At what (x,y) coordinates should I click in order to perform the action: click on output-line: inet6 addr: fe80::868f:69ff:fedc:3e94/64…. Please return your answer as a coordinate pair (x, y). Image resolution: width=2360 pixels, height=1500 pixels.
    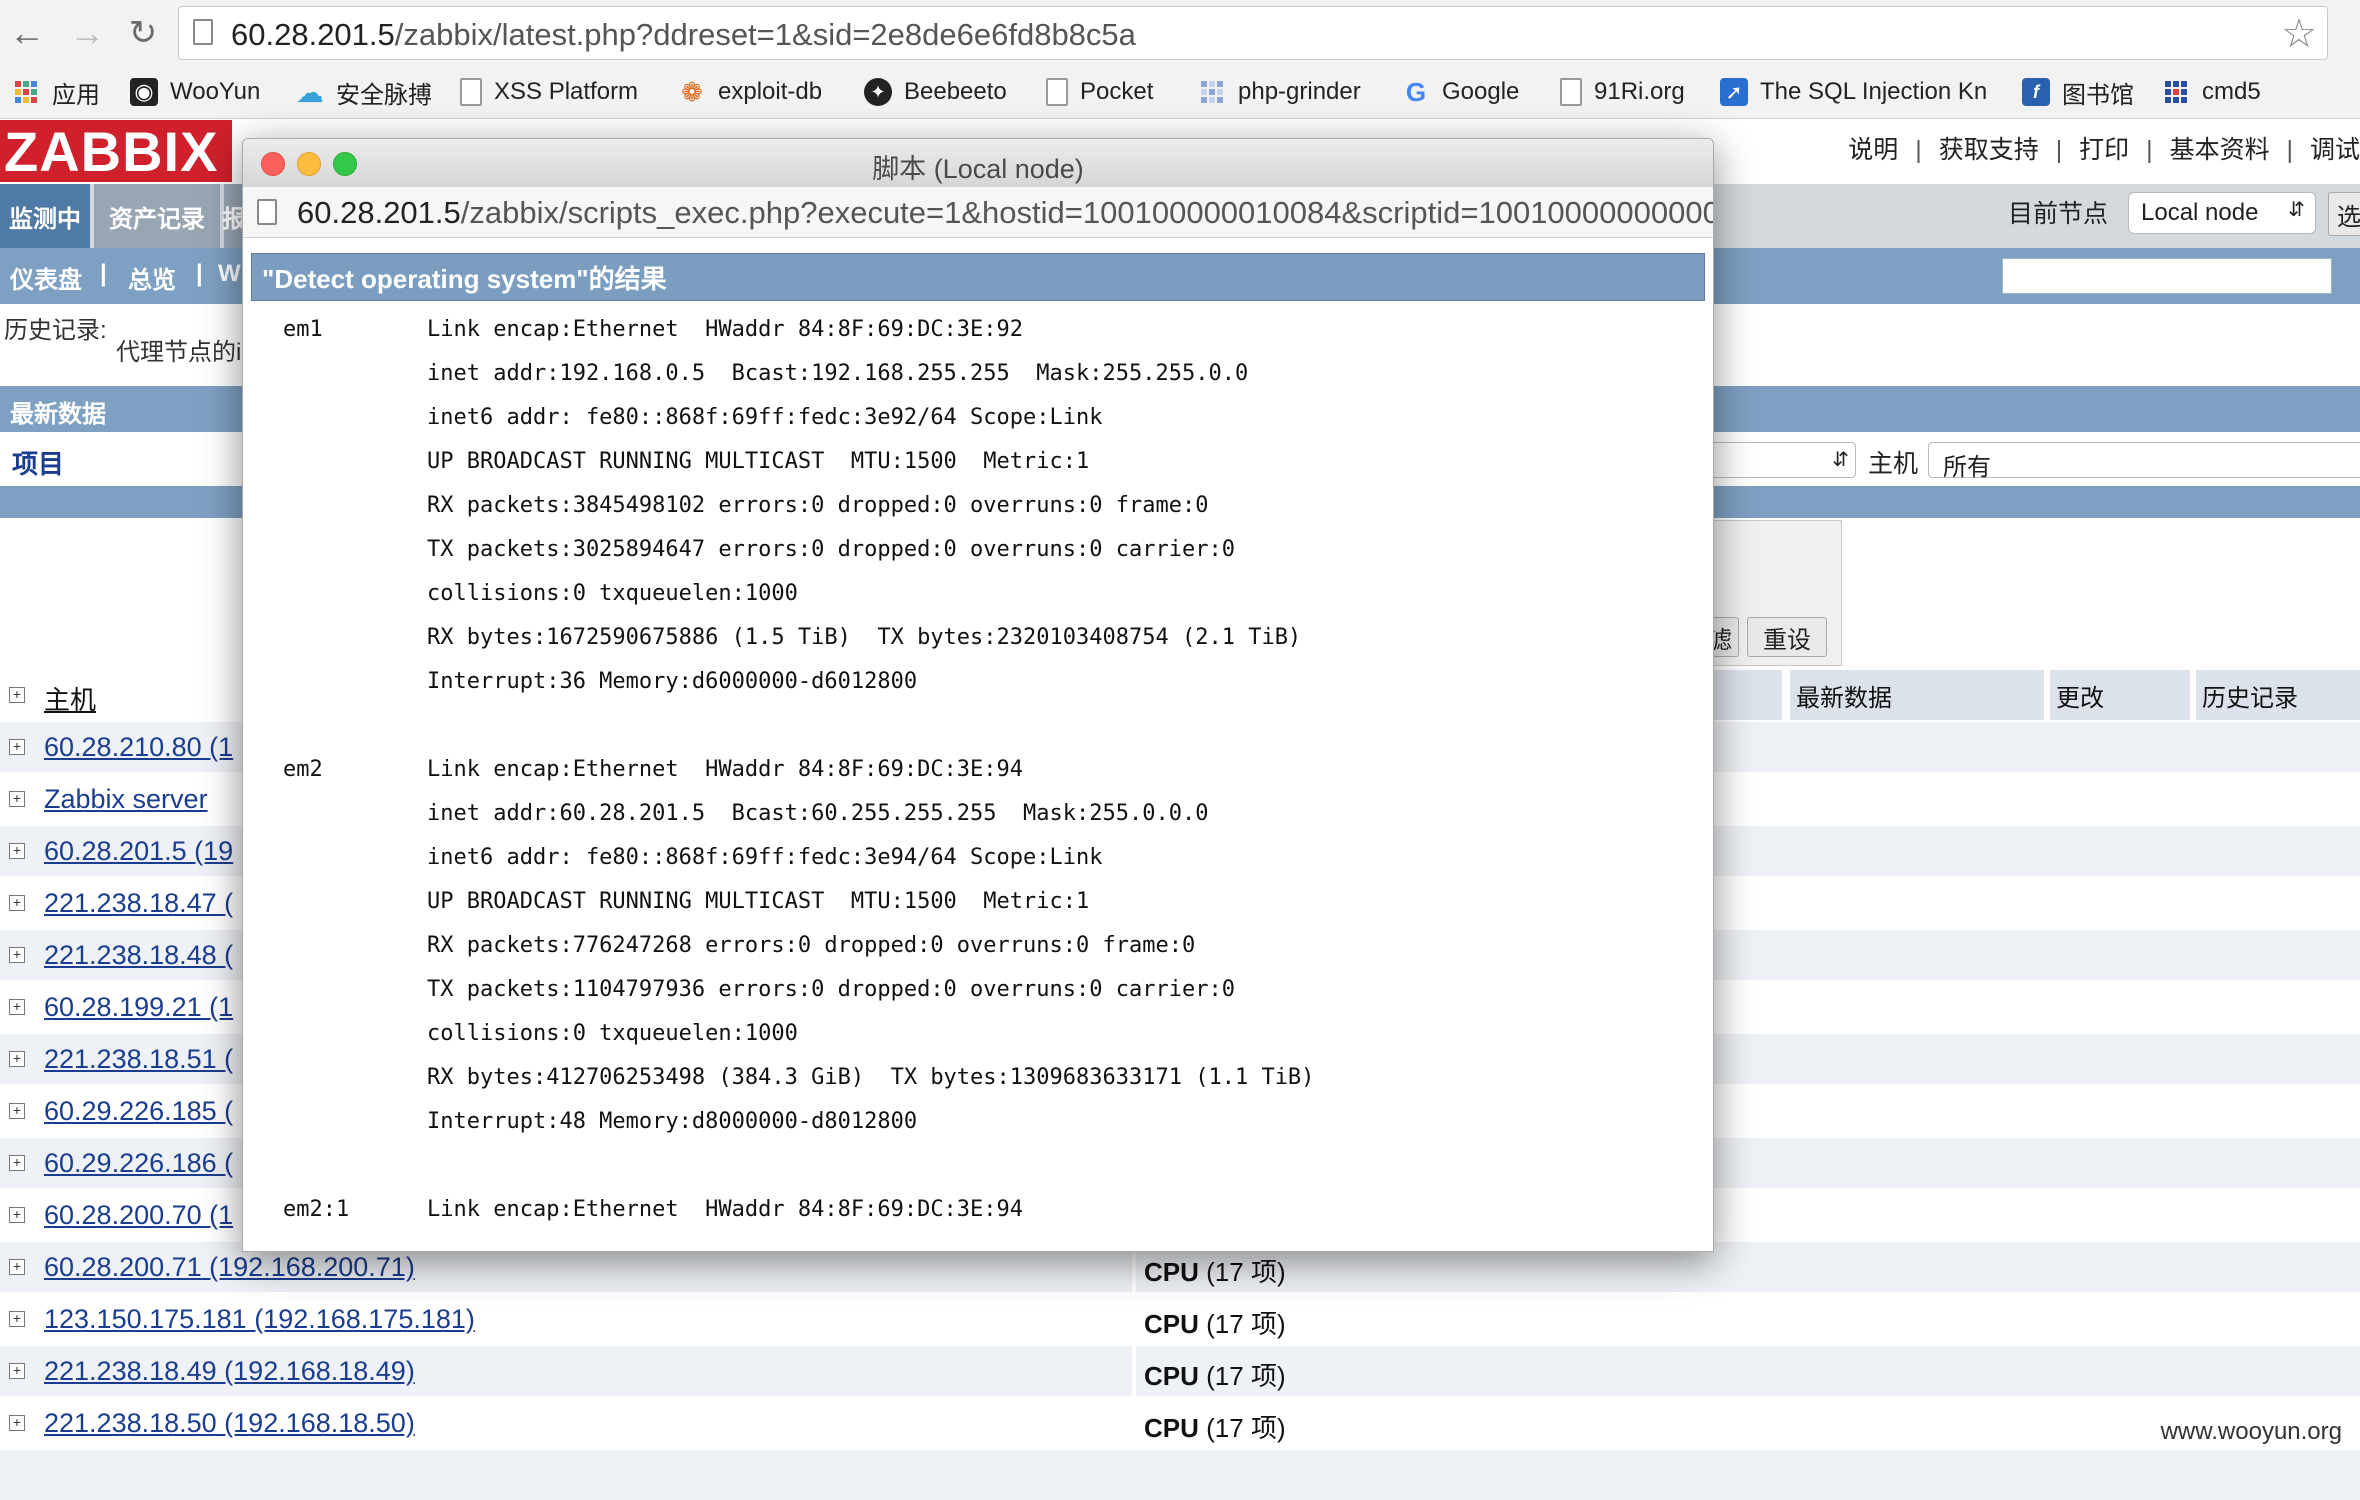
    Looking at the image, I should click on (765, 857).